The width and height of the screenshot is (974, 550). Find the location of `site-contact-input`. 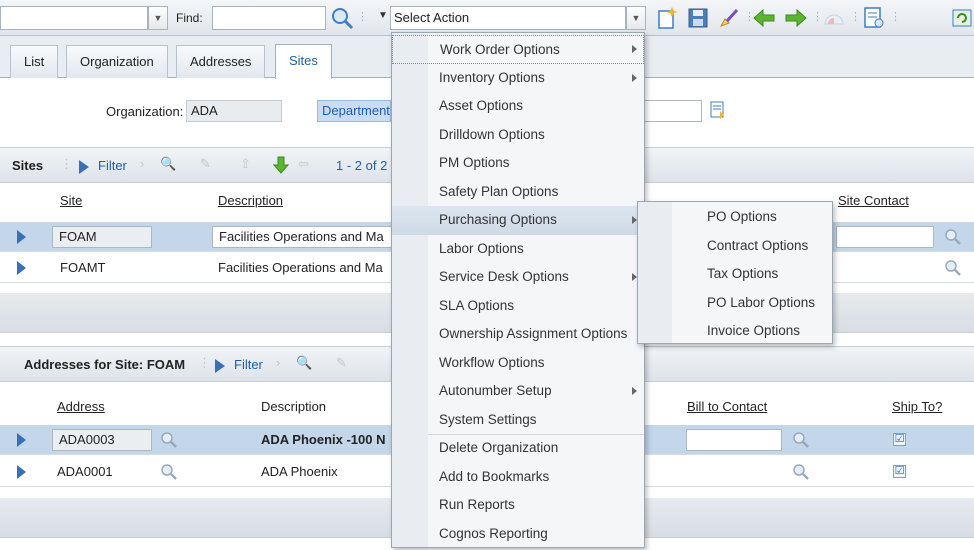

site-contact-input is located at coordinates (885, 237).